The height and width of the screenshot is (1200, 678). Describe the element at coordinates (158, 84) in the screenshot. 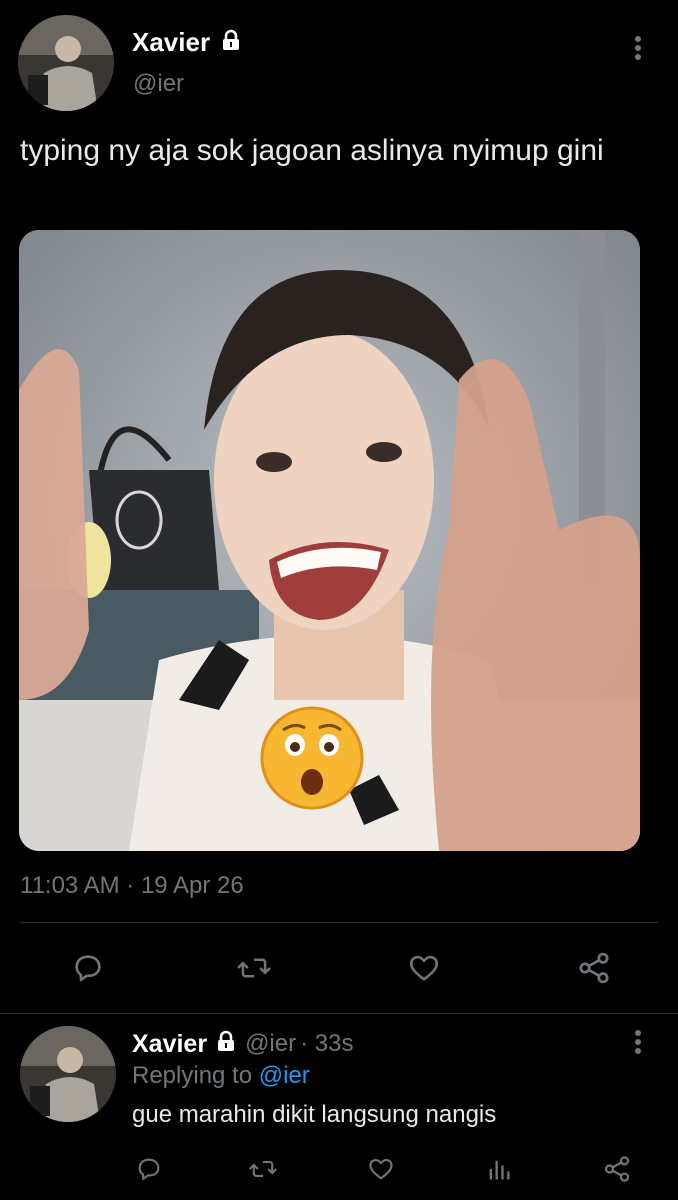

I see `tweet-author-handle: @ier` at that location.